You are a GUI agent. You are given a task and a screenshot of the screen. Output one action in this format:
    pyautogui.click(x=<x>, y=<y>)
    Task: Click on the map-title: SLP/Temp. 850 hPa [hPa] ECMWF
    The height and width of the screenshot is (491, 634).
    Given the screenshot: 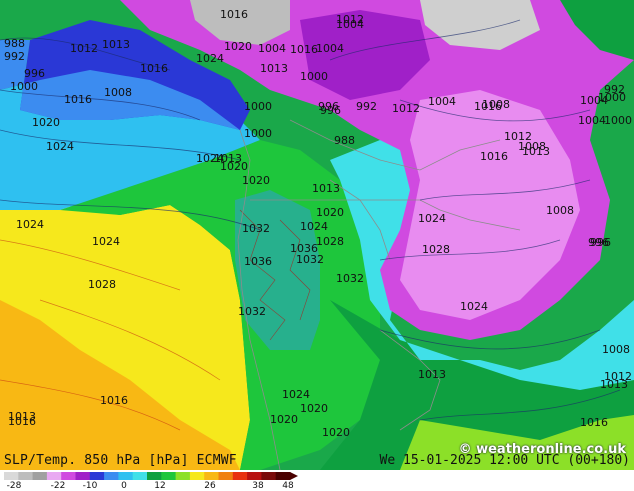 What is the action you would take?
    pyautogui.click(x=120, y=460)
    